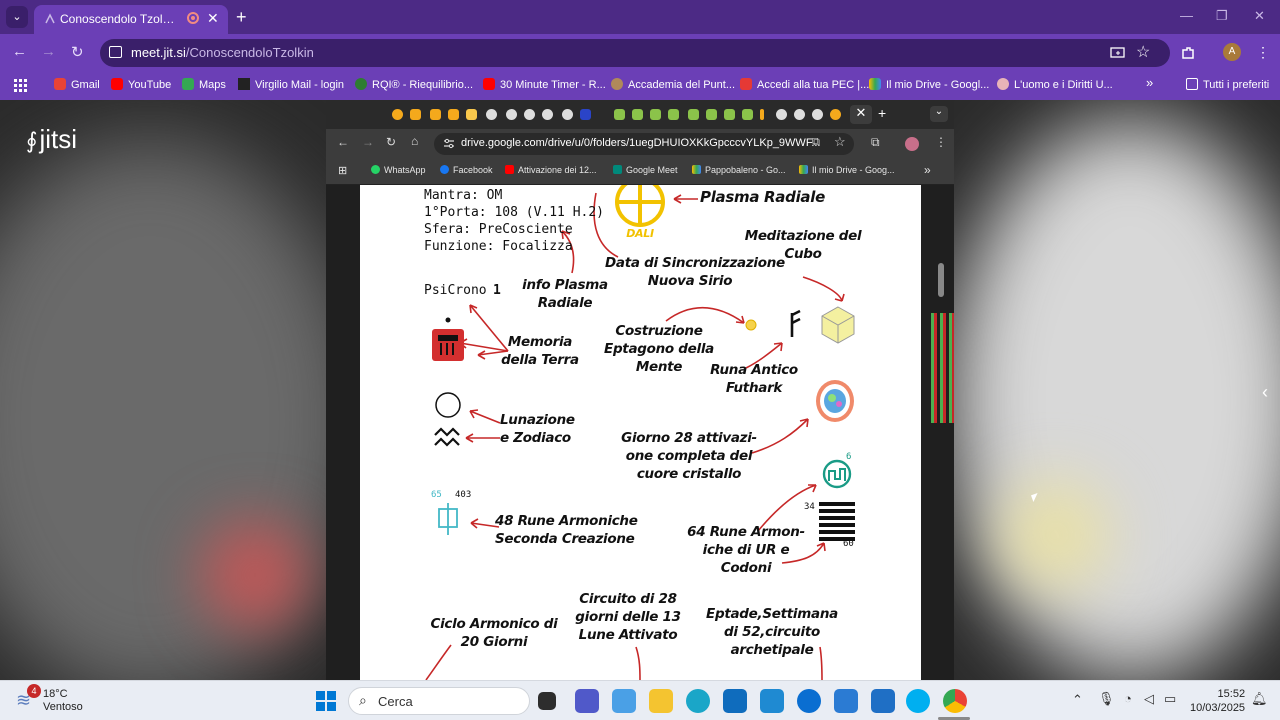 This screenshot has height=720, width=1280. I want to click on all-bookmarks-folder: Tutti i preferiti, so click(1227, 86).